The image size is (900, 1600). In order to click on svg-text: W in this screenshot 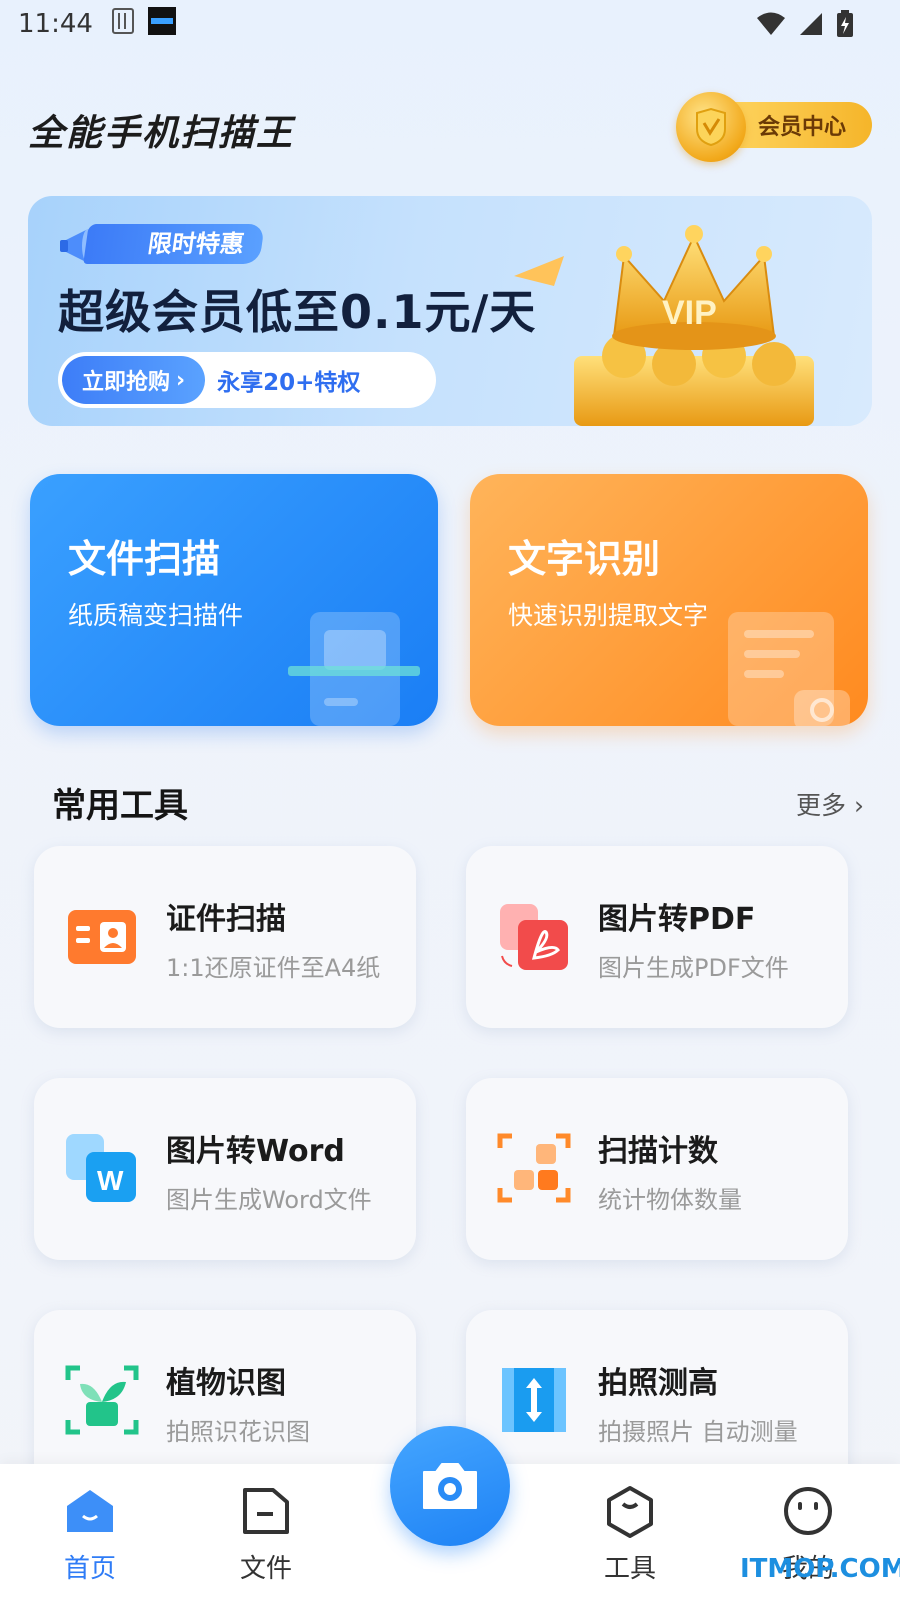, I will do `click(110, 1180)`.